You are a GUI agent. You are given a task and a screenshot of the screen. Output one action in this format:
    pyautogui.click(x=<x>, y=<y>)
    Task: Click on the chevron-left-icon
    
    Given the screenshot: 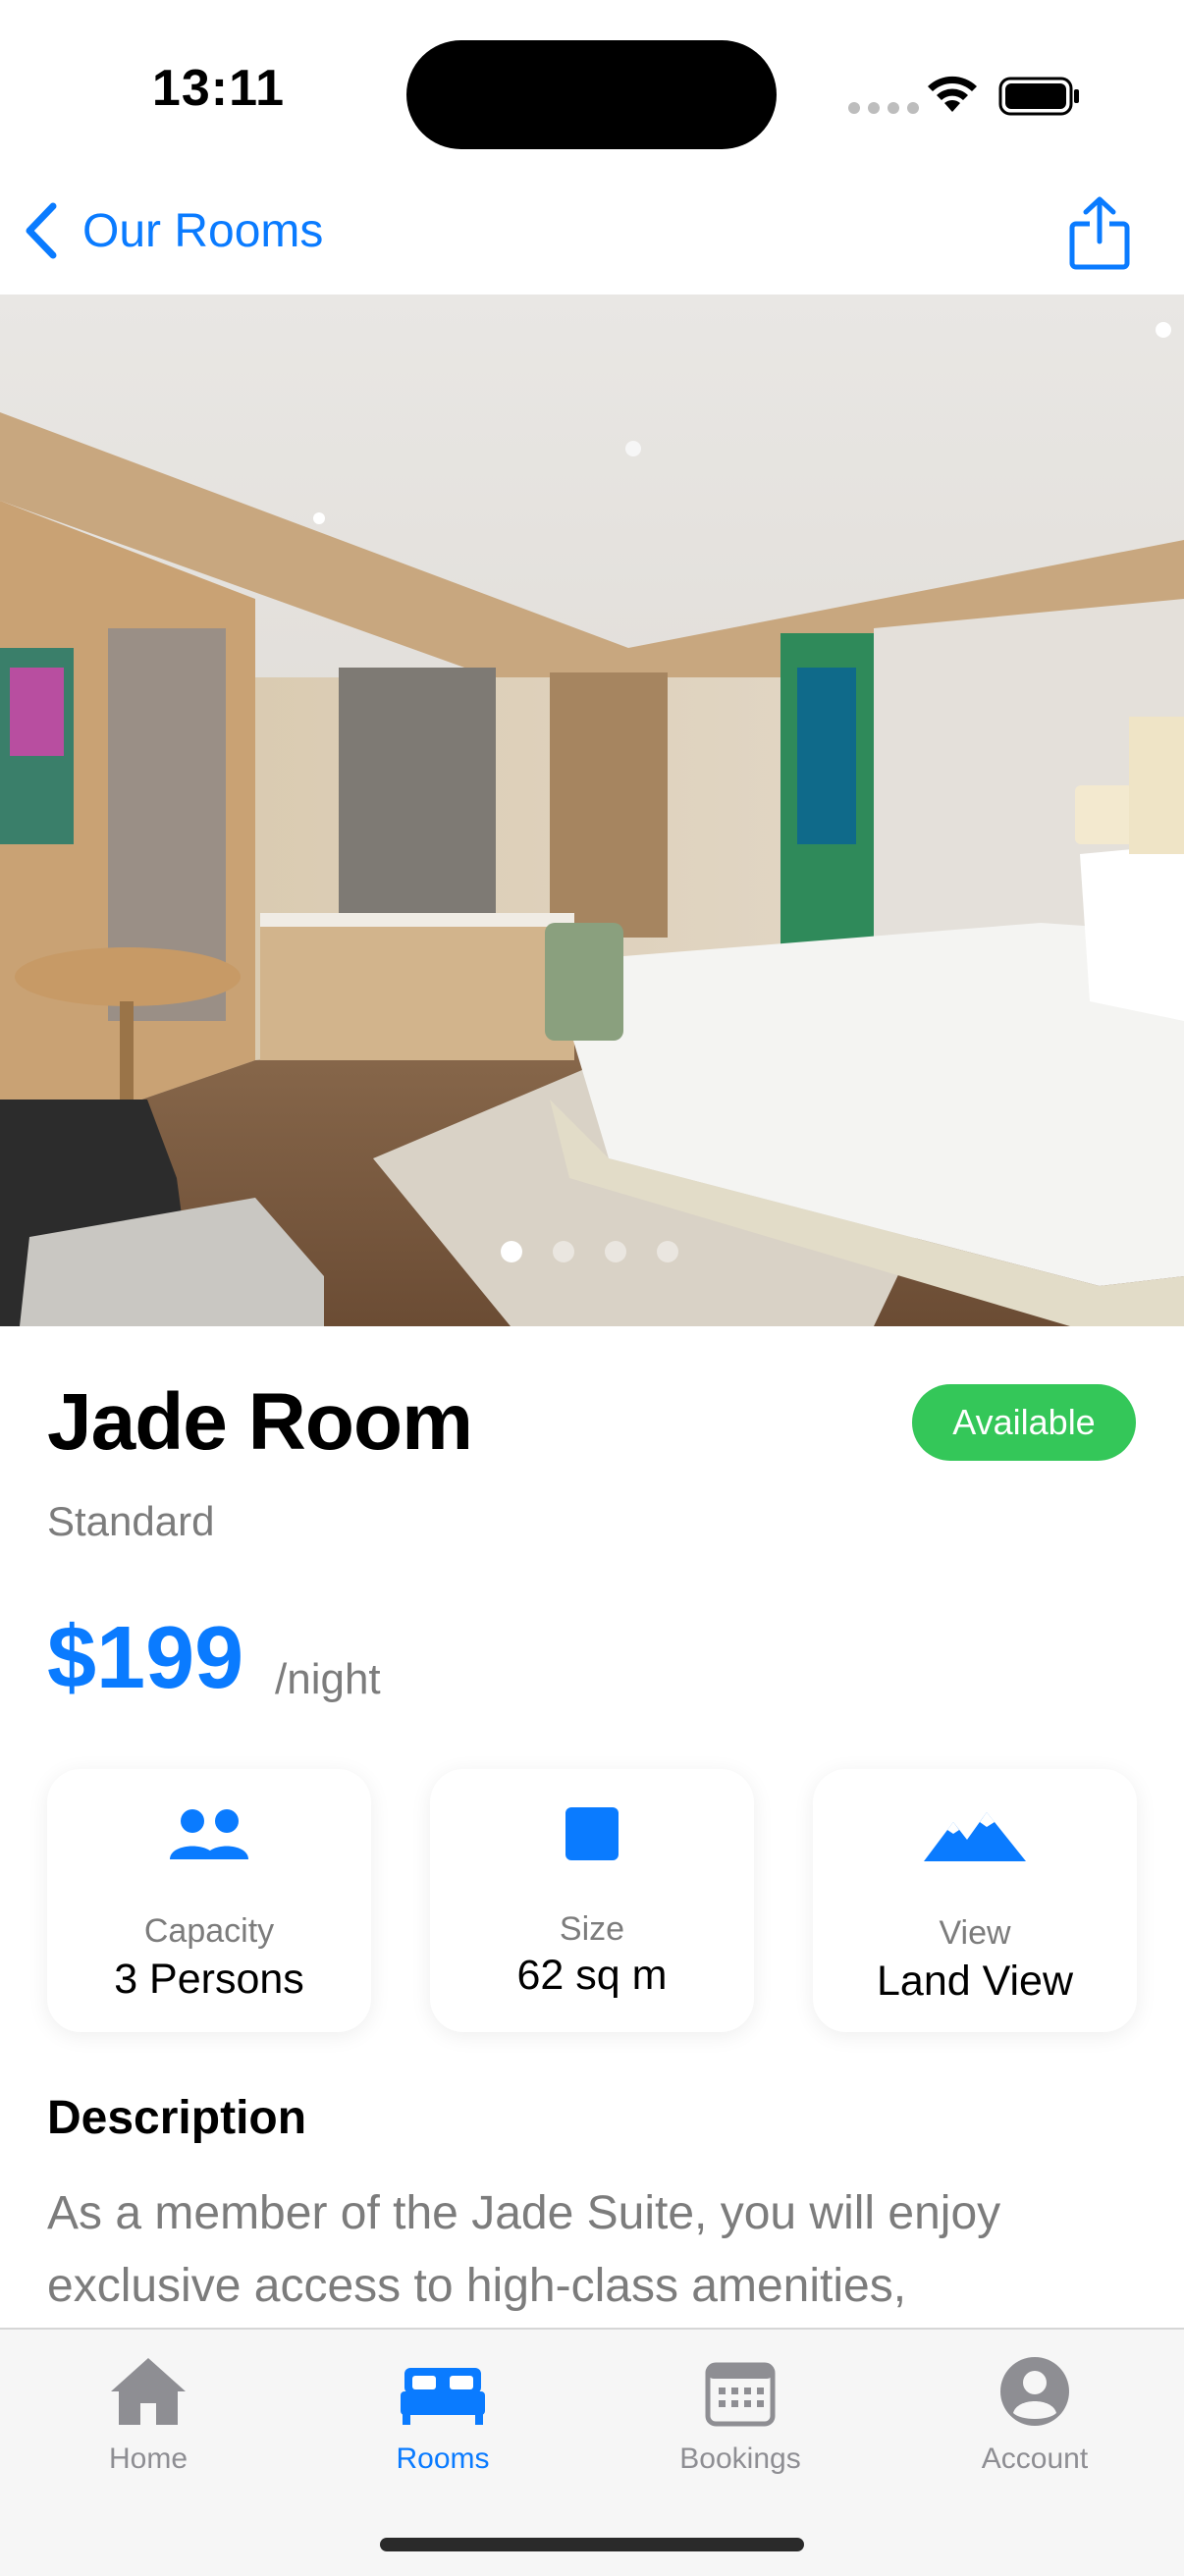 What is the action you would take?
    pyautogui.click(x=42, y=230)
    